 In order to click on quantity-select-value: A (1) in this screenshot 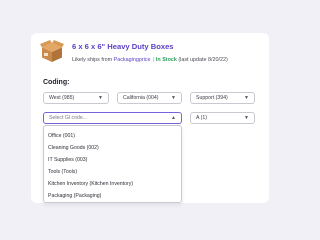, I will do `click(201, 118)`.